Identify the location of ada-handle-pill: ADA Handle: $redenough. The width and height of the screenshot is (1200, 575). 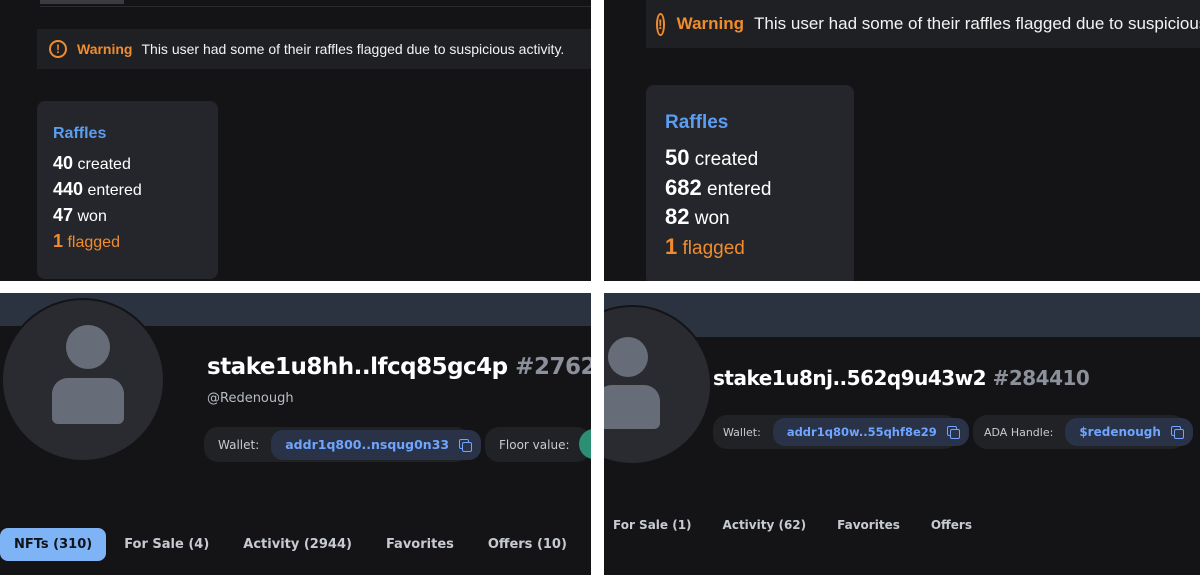
(1083, 432).